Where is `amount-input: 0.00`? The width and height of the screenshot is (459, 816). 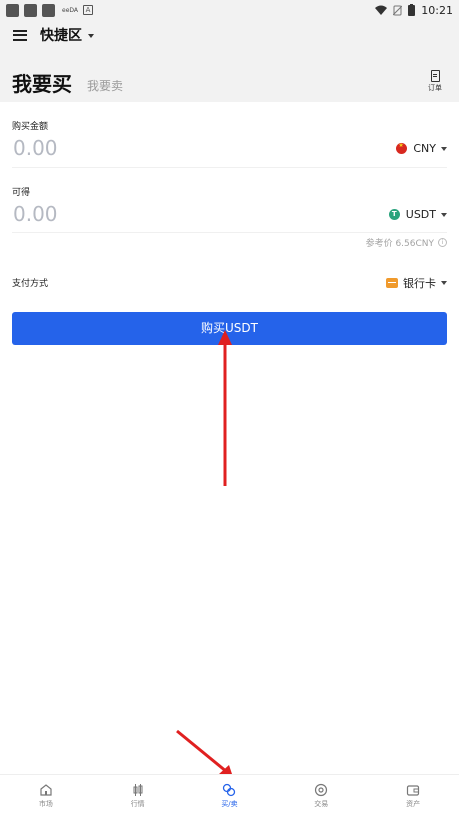 amount-input: 0.00 is located at coordinates (35, 148).